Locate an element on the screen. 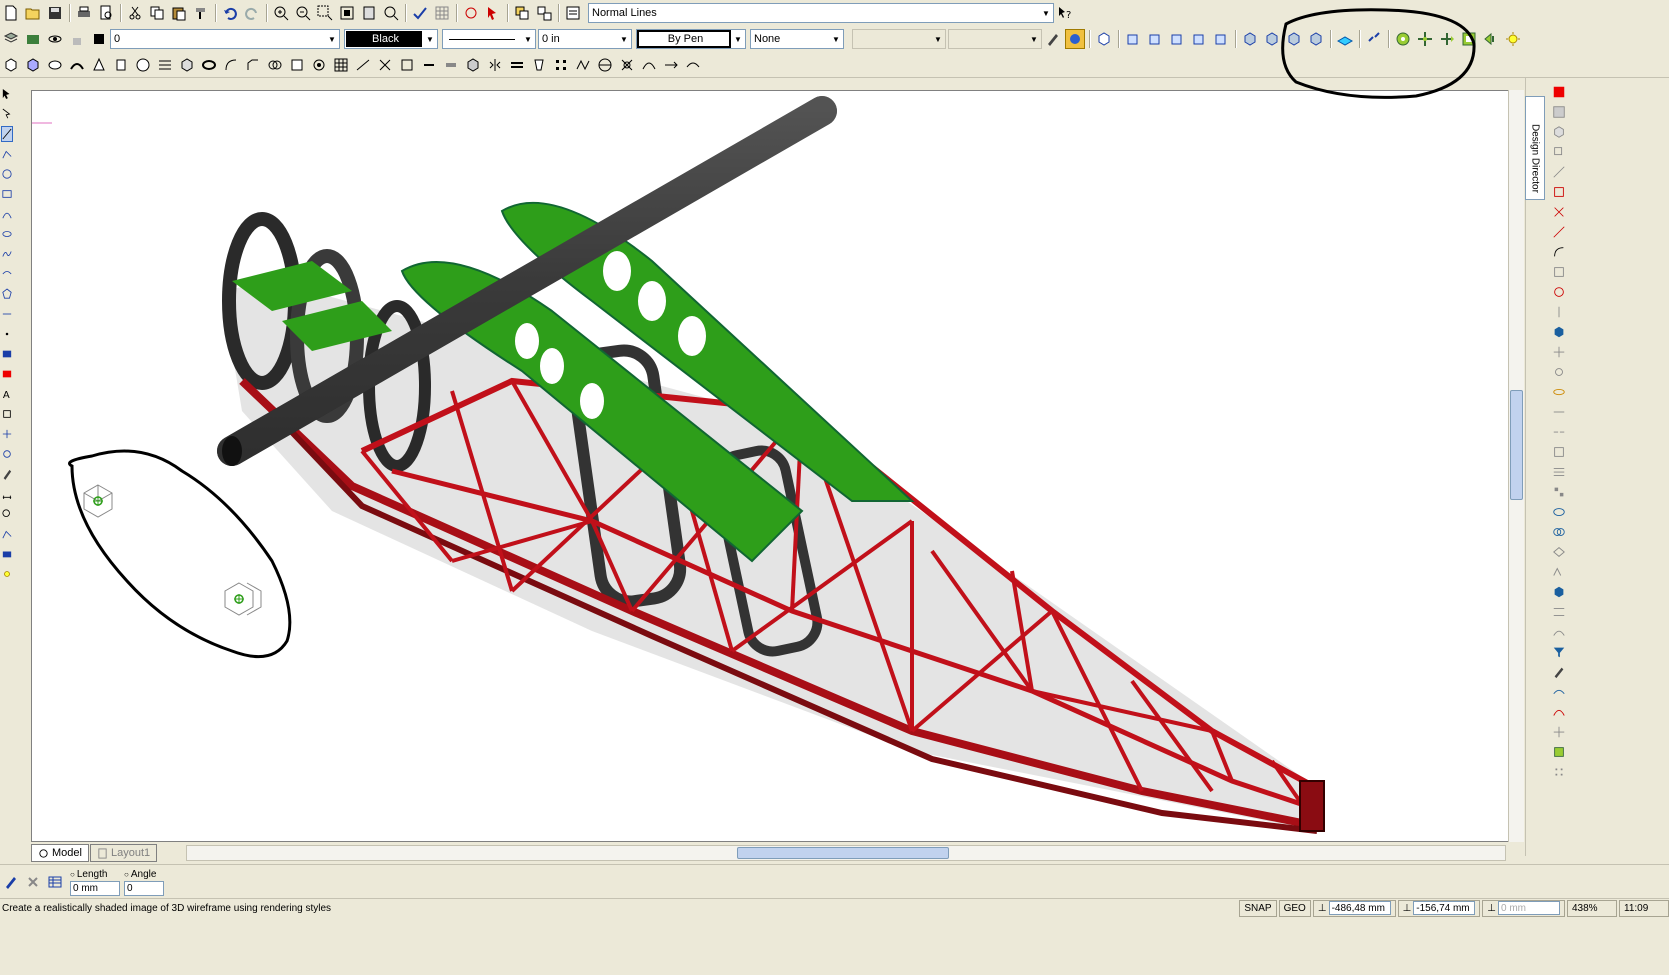 This screenshot has height=975, width=1669. join-icon is located at coordinates (1559, 412).